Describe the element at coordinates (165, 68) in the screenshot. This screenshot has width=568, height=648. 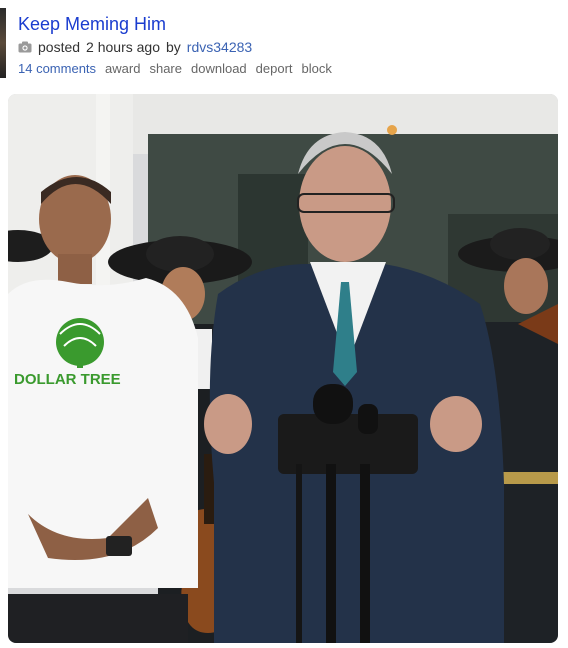
I see `share-button: share` at that location.